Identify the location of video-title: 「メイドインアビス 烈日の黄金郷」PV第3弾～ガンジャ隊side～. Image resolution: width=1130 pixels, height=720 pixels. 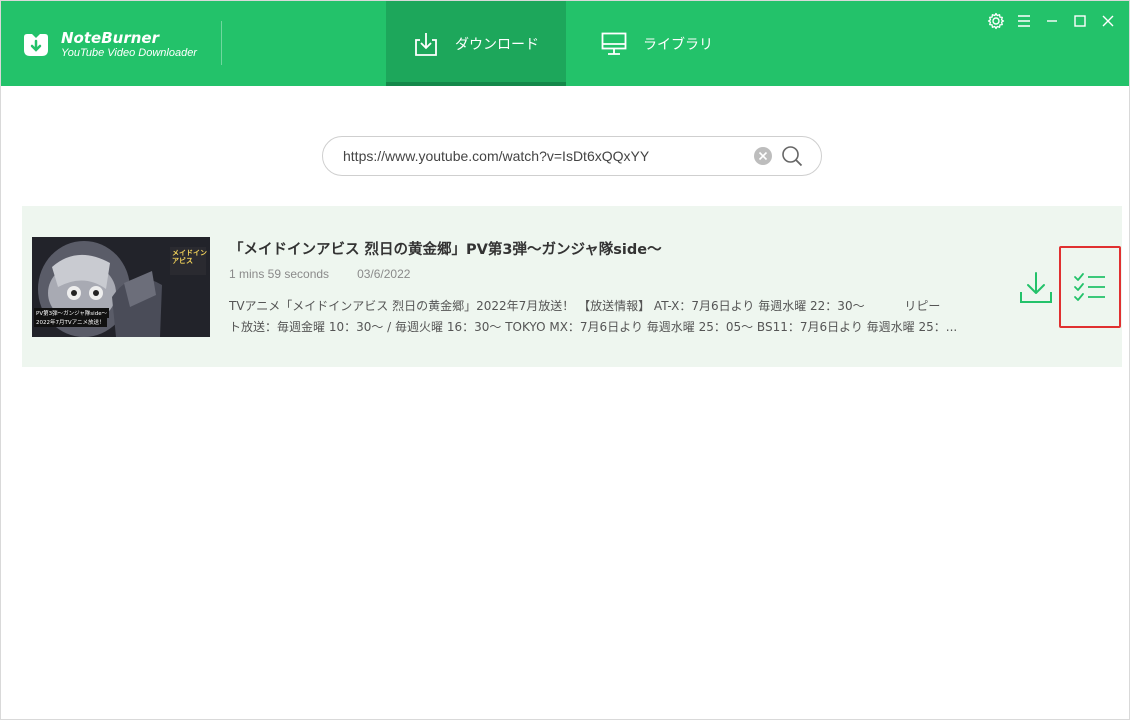
(445, 250).